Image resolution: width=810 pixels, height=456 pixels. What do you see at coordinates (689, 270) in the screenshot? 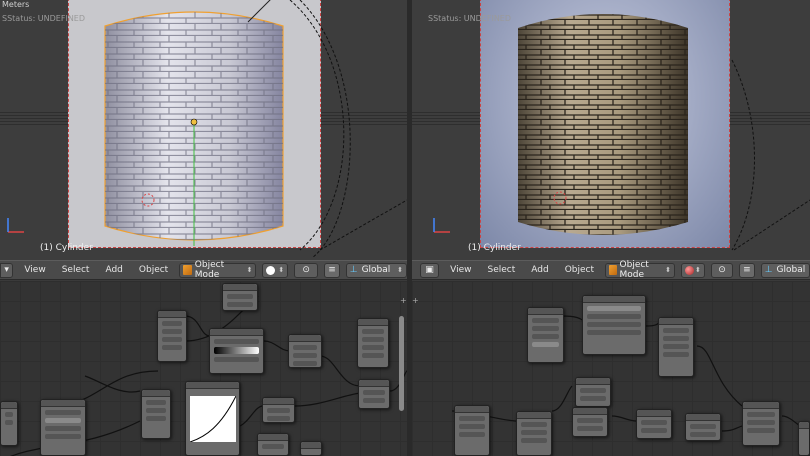
I see `rendered-sphere-icon` at bounding box center [689, 270].